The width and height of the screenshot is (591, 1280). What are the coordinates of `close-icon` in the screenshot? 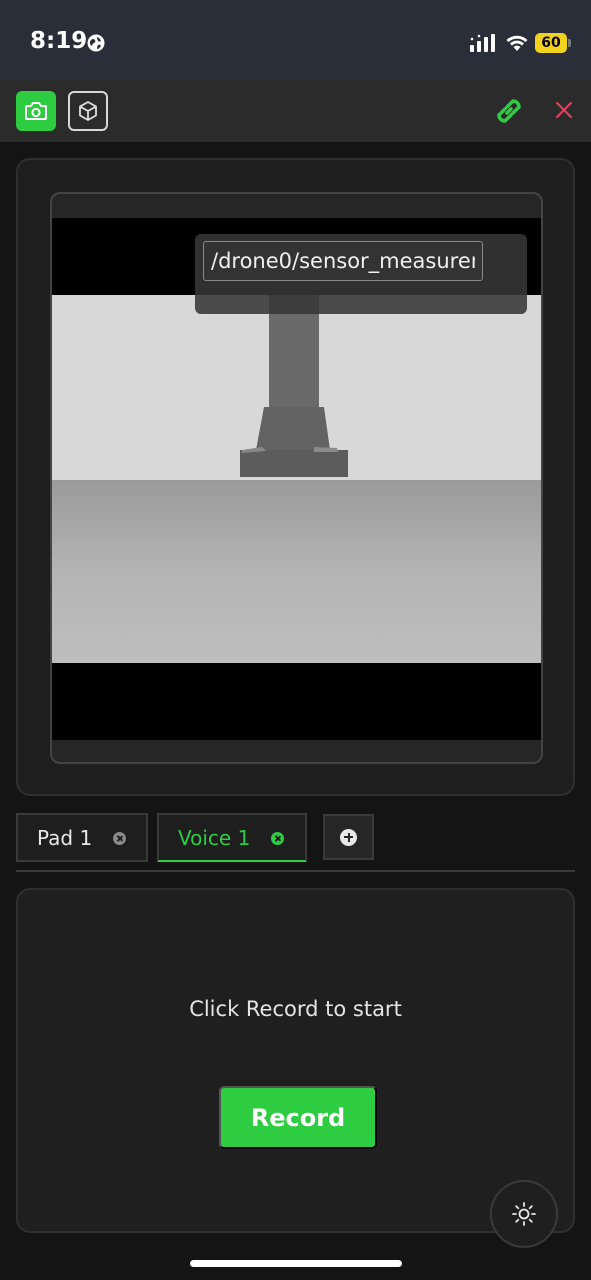 It's located at (564, 110).